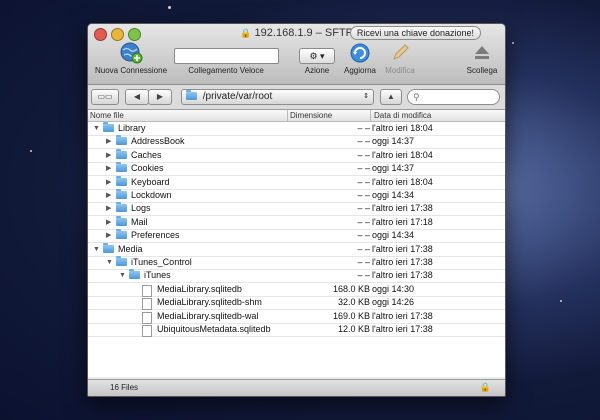  What do you see at coordinates (296, 169) in the screenshot?
I see `folder-row: ▶ Cookies – – oggi 14:37` at bounding box center [296, 169].